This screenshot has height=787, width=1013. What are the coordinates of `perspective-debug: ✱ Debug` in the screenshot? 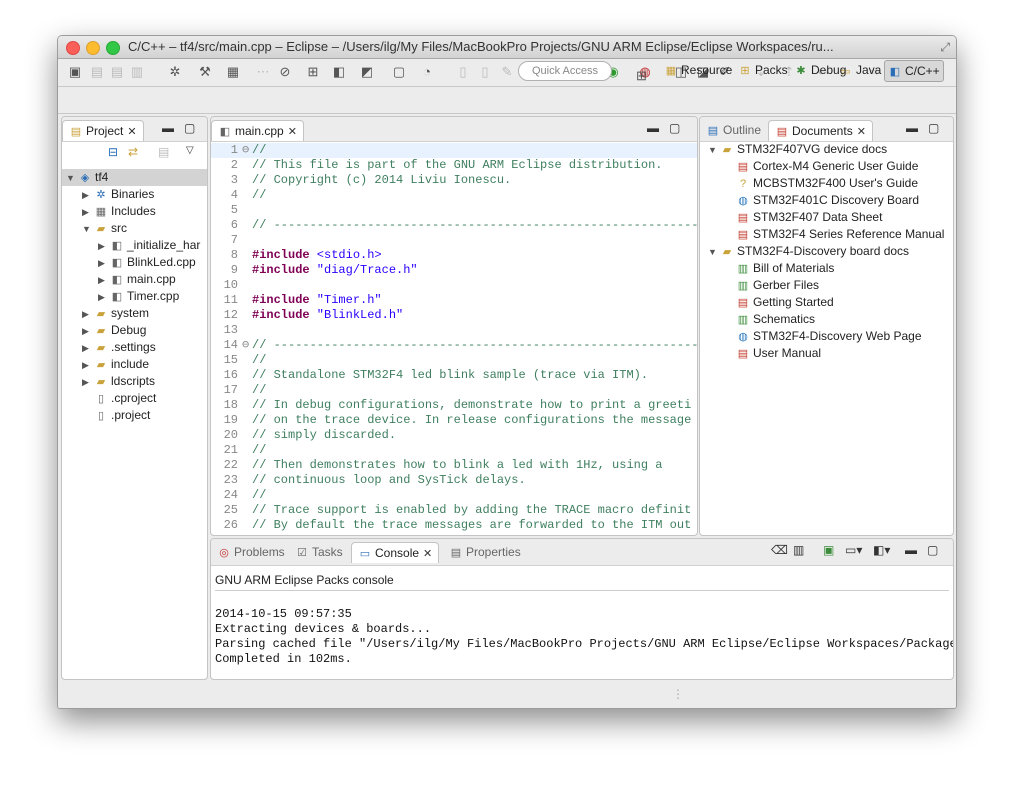 It's located at (820, 70).